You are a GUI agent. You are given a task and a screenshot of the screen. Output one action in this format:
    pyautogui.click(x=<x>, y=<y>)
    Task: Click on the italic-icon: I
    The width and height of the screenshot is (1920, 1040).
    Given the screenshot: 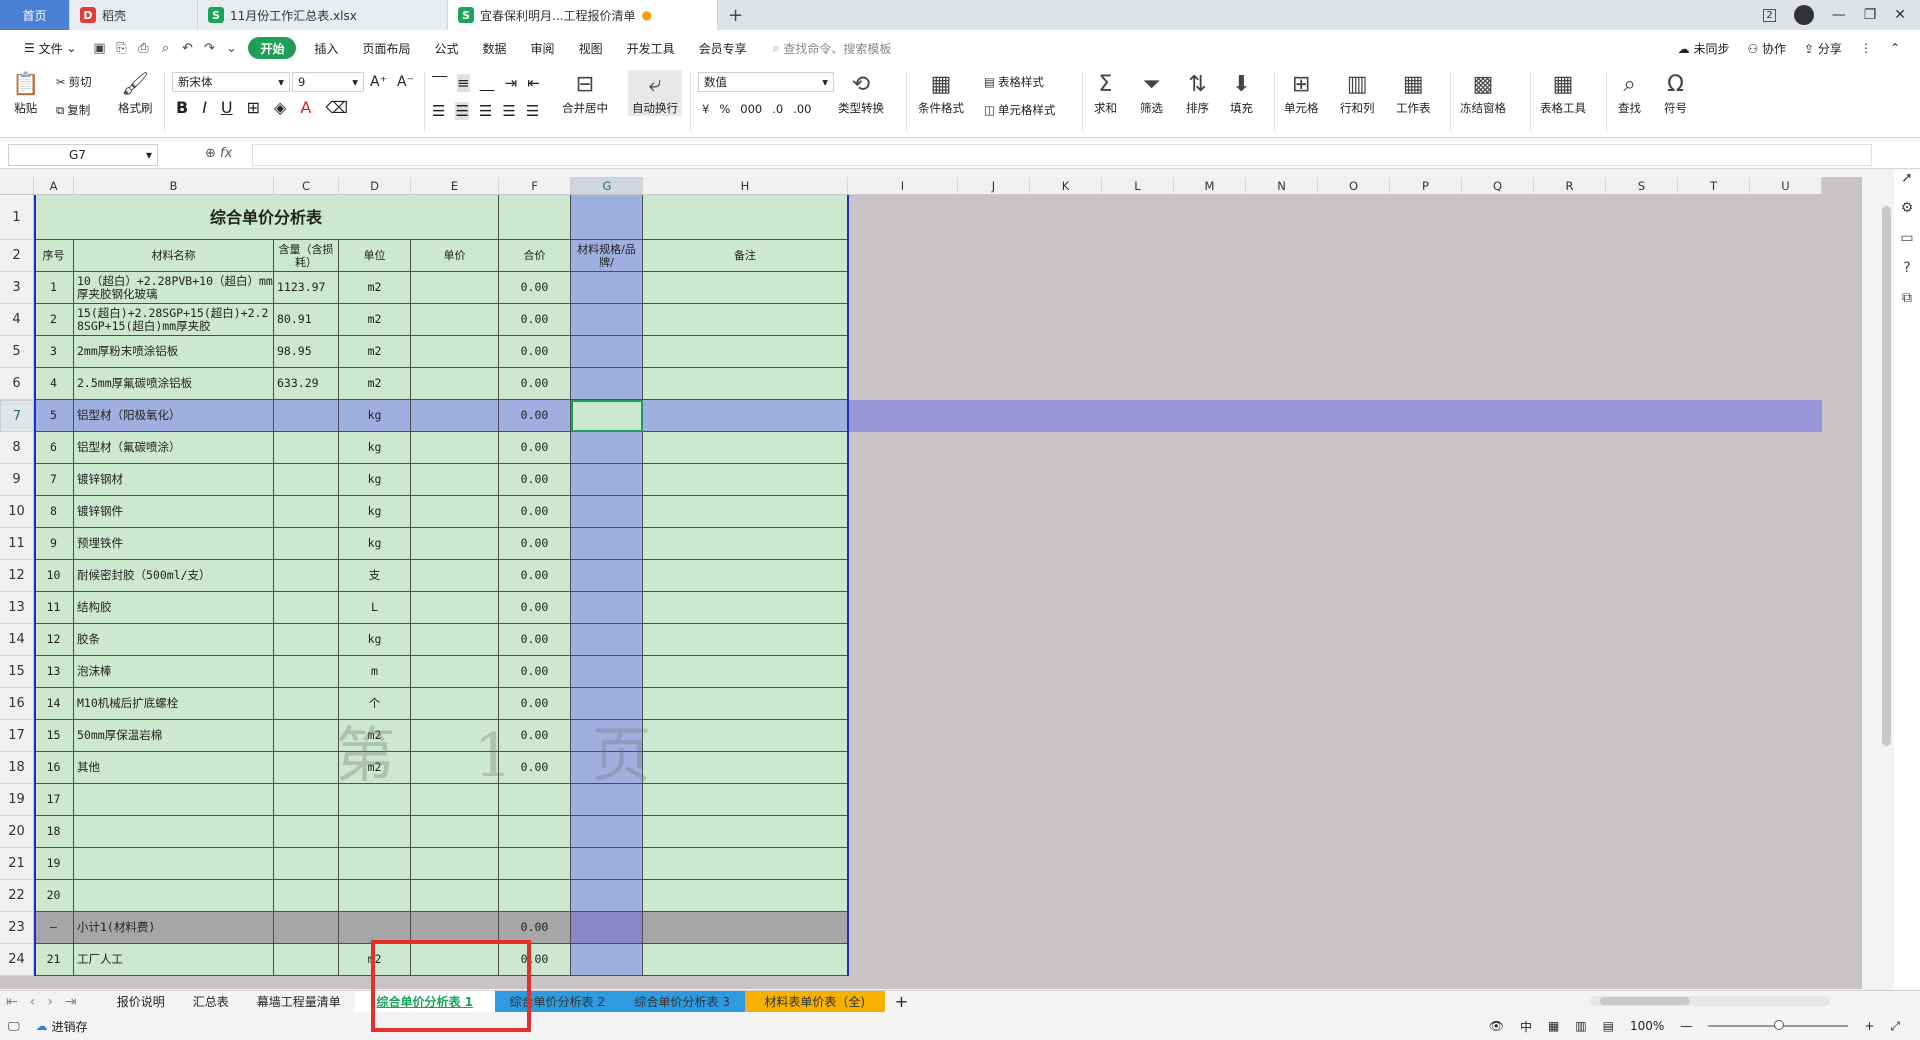 What is the action you would take?
    pyautogui.click(x=204, y=107)
    